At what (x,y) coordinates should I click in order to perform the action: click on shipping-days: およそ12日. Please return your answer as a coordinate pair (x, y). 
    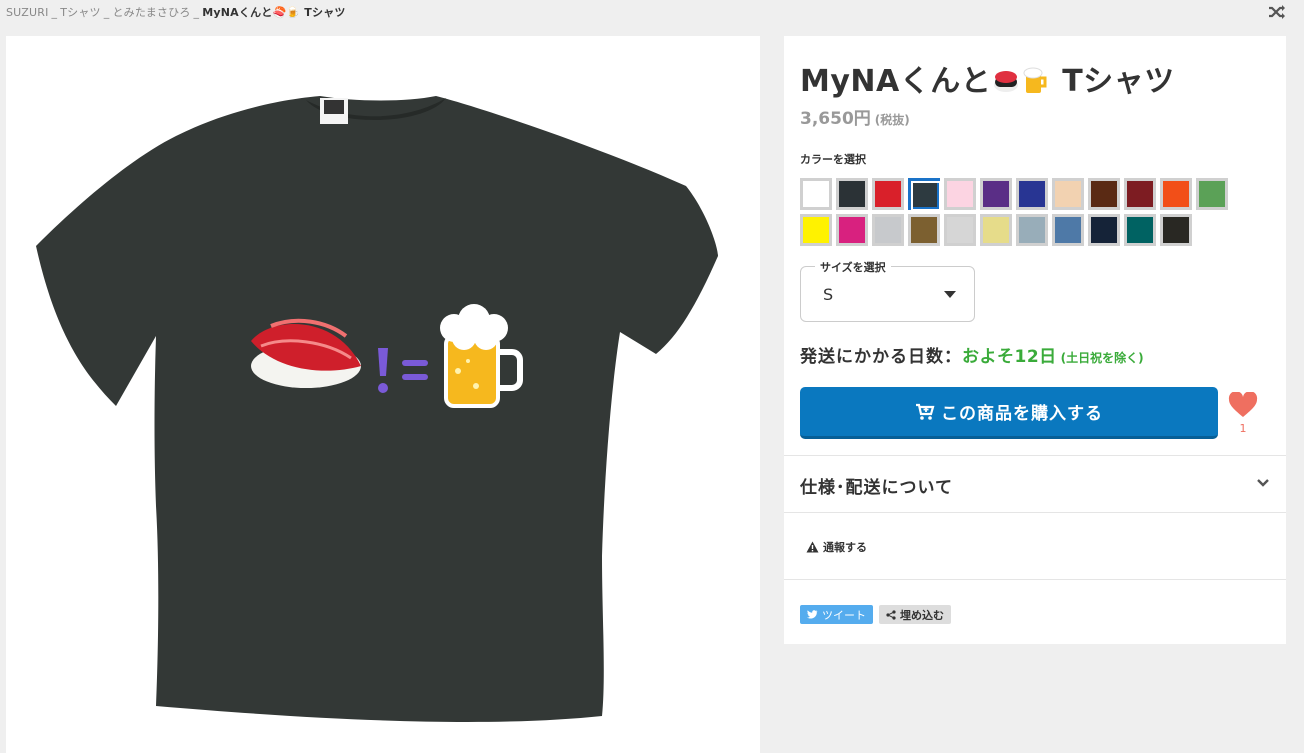
    Looking at the image, I should click on (1009, 357).